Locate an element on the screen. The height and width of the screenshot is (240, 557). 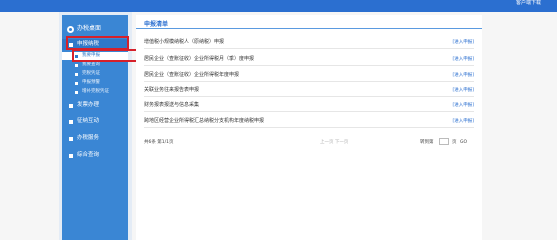
pagination-bar: 共6条 第1/1页 上一页 下一页 转到第 页 GO is located at coordinates (309, 142).